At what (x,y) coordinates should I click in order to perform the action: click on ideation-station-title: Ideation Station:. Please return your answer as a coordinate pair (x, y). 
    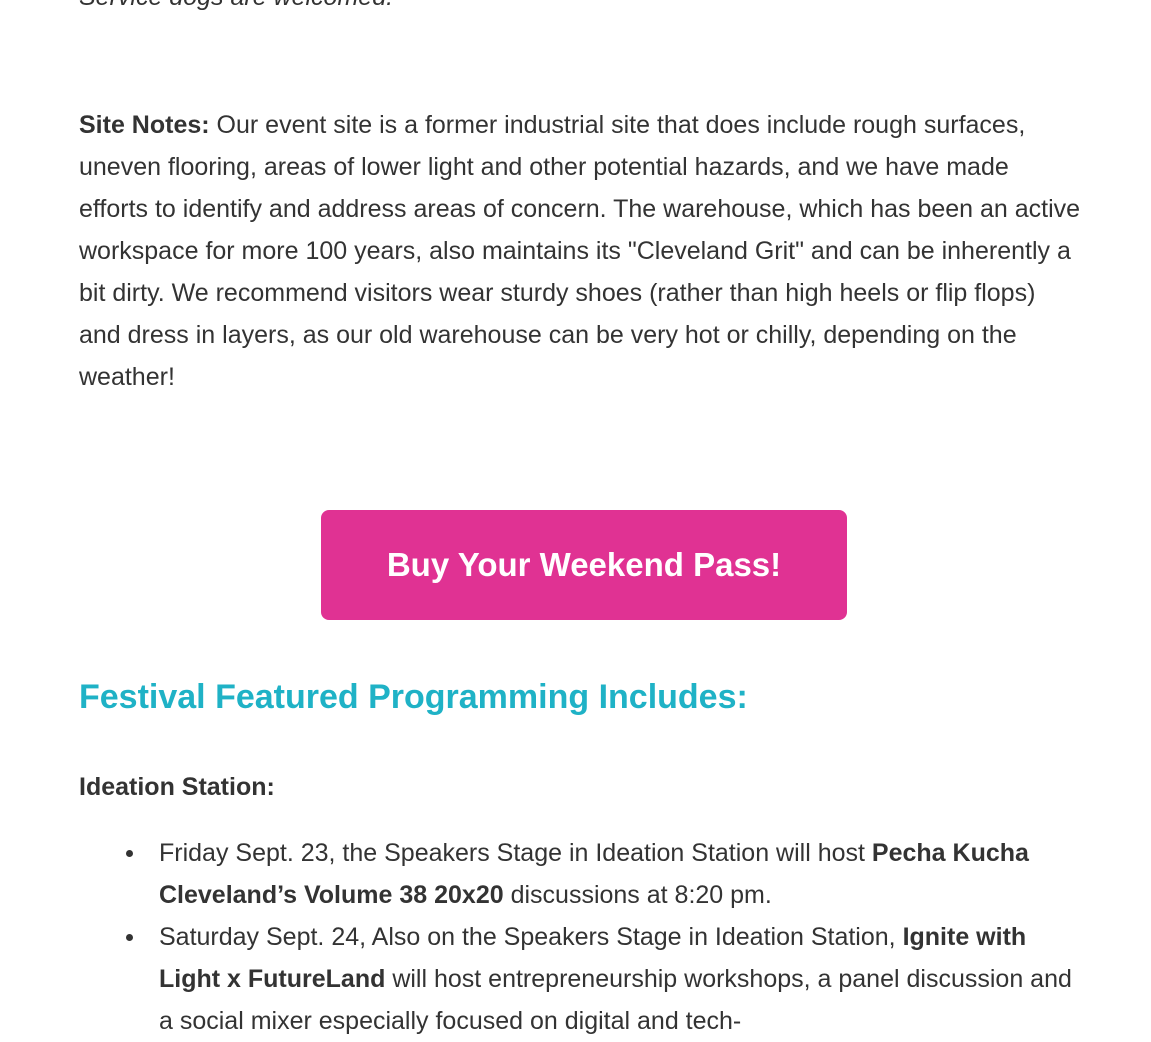
    Looking at the image, I should click on (177, 787).